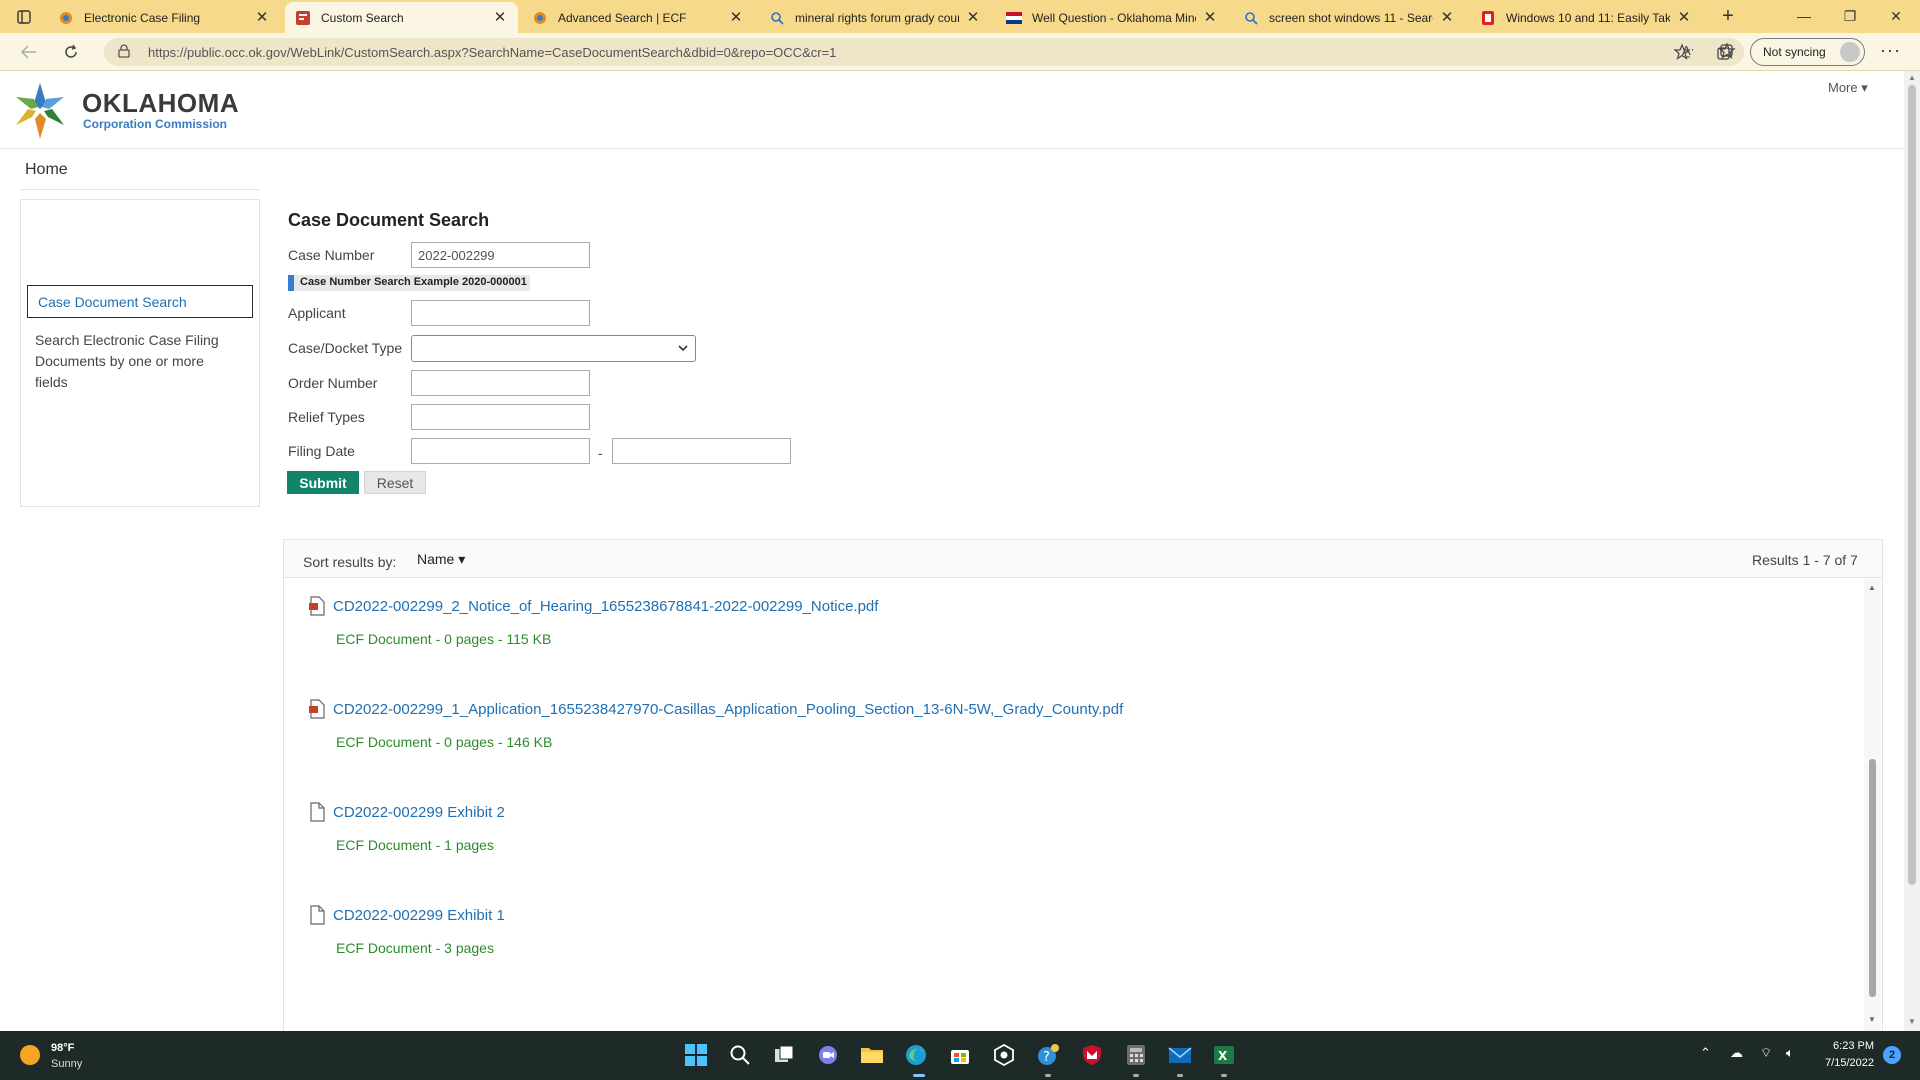  What do you see at coordinates (1180, 1055) in the screenshot?
I see `mail-icon` at bounding box center [1180, 1055].